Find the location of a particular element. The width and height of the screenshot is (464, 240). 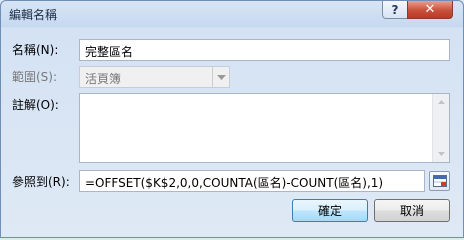

name-input: 完整區名 is located at coordinates (264, 50).